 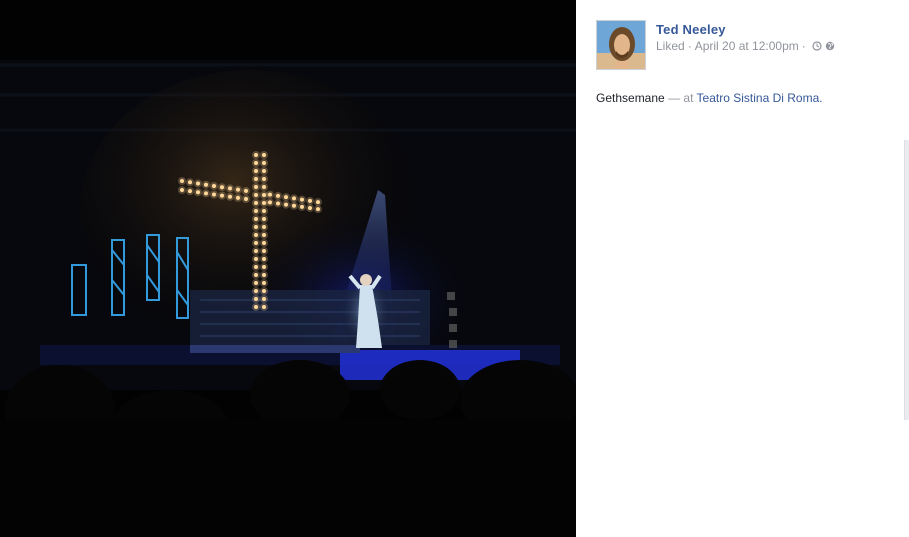 I want to click on place-link: Teatro Sistina Di Roma., so click(x=760, y=98).